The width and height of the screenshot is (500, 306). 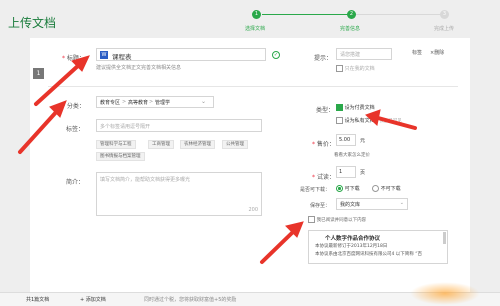 I want to click on arrow-to-agreement, so click(x=278, y=246).